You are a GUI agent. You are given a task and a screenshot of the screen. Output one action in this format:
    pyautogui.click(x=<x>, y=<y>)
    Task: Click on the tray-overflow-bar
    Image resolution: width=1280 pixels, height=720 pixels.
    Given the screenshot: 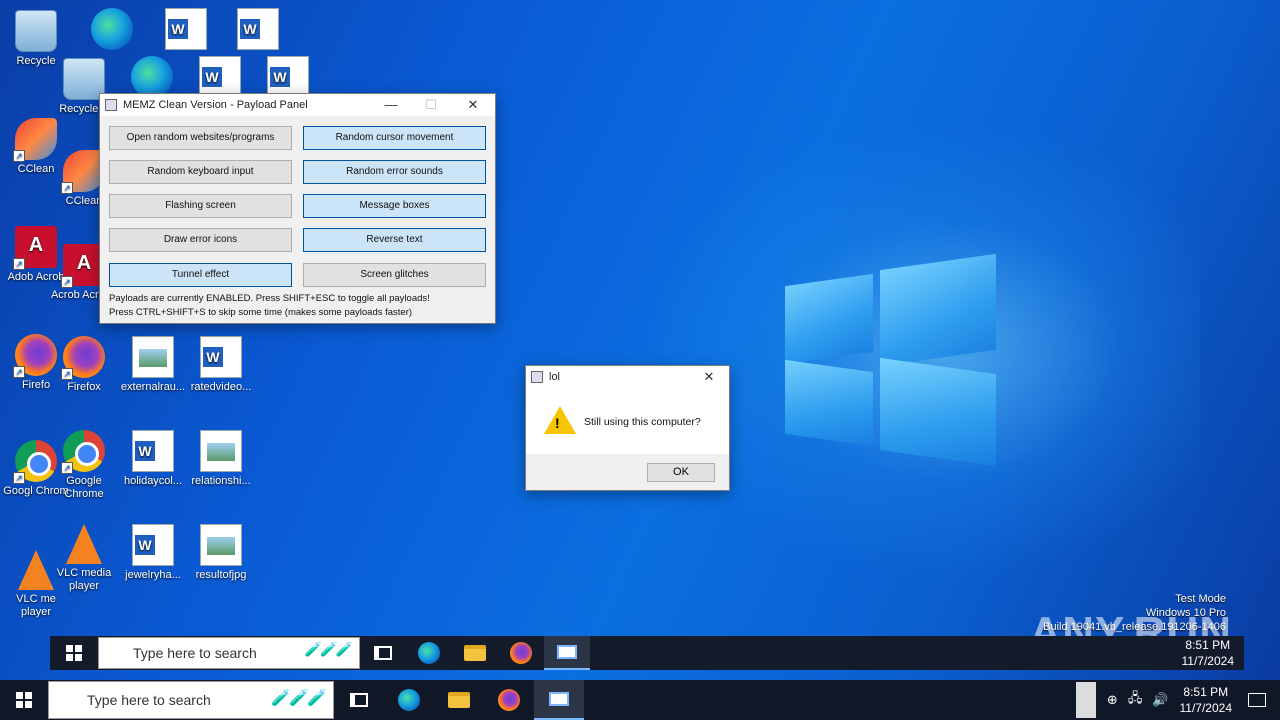 What is the action you would take?
    pyautogui.click(x=1085, y=700)
    